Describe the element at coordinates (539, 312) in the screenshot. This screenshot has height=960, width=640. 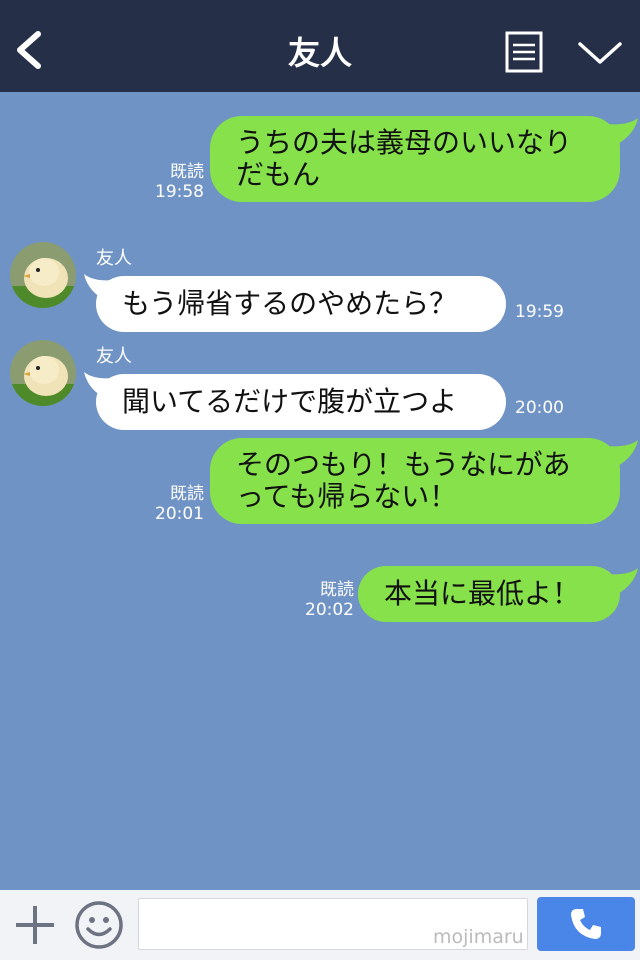
I see `message-time: 19:59` at that location.